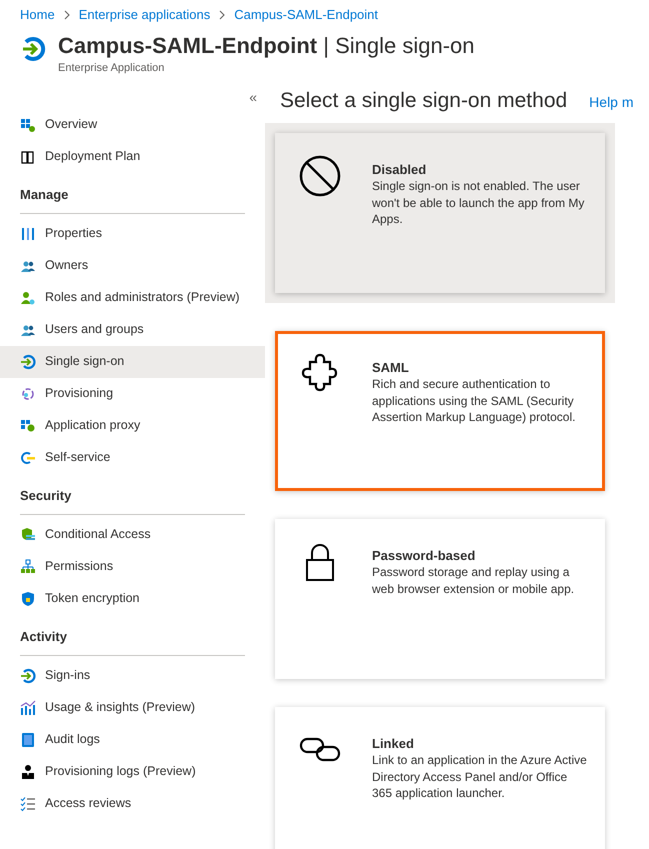  What do you see at coordinates (480, 777) in the screenshot?
I see `method-description: Link to an application in the Azure Active Directory Access Panel and/or Office 365 application launcher.` at bounding box center [480, 777].